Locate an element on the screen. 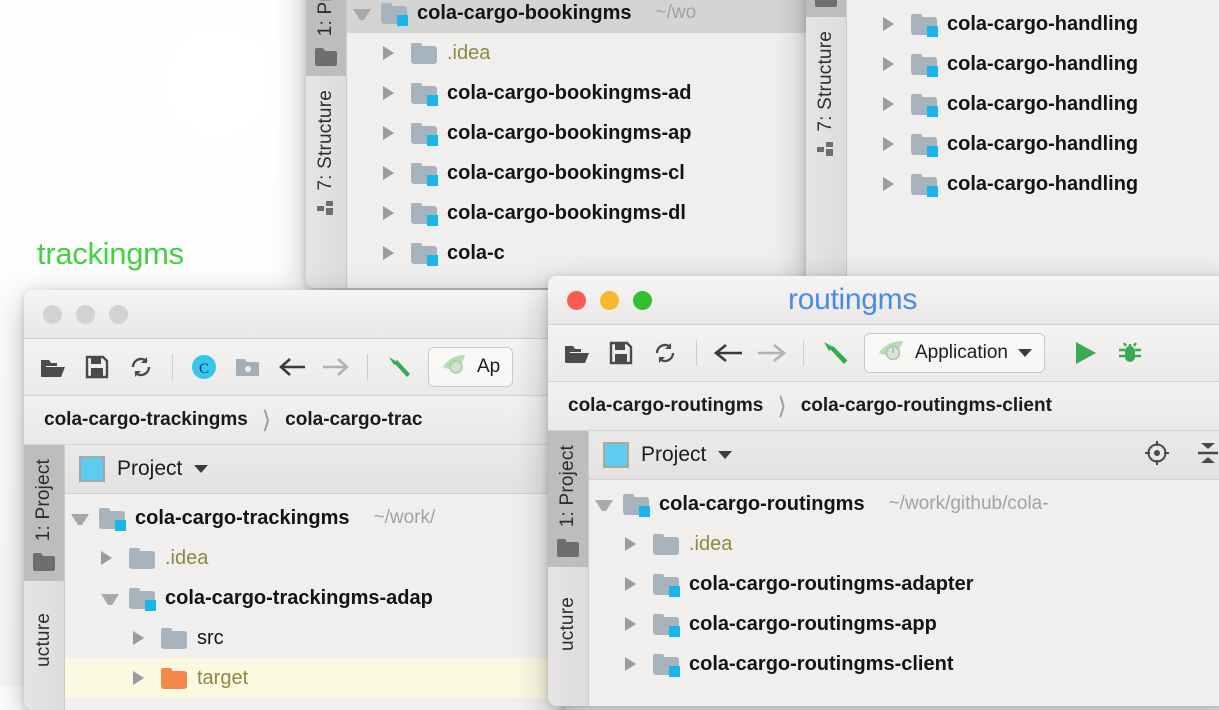 Image resolution: width=1219 pixels, height=710 pixels. breadcrumb-item: cola-cargo-routingms is located at coordinates (665, 406).